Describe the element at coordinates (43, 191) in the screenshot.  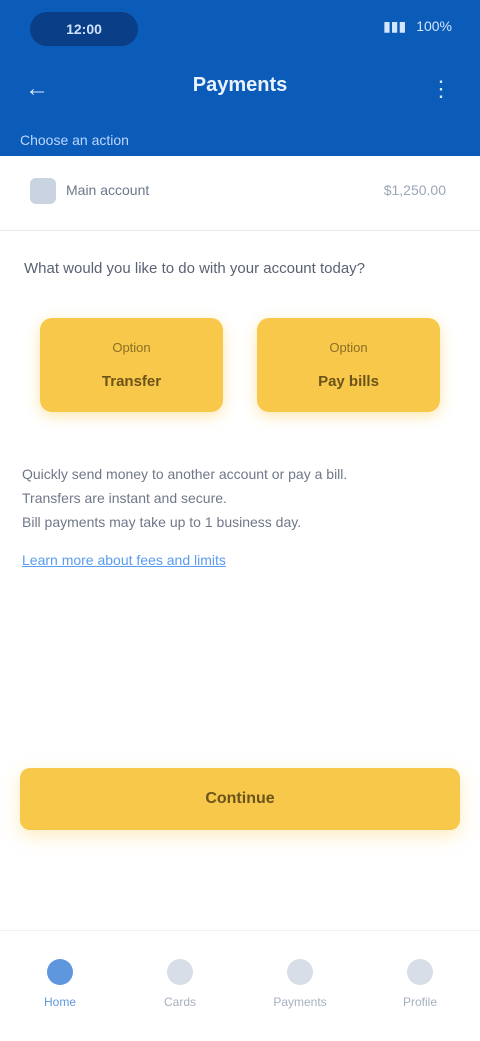
I see `wallet-icon` at that location.